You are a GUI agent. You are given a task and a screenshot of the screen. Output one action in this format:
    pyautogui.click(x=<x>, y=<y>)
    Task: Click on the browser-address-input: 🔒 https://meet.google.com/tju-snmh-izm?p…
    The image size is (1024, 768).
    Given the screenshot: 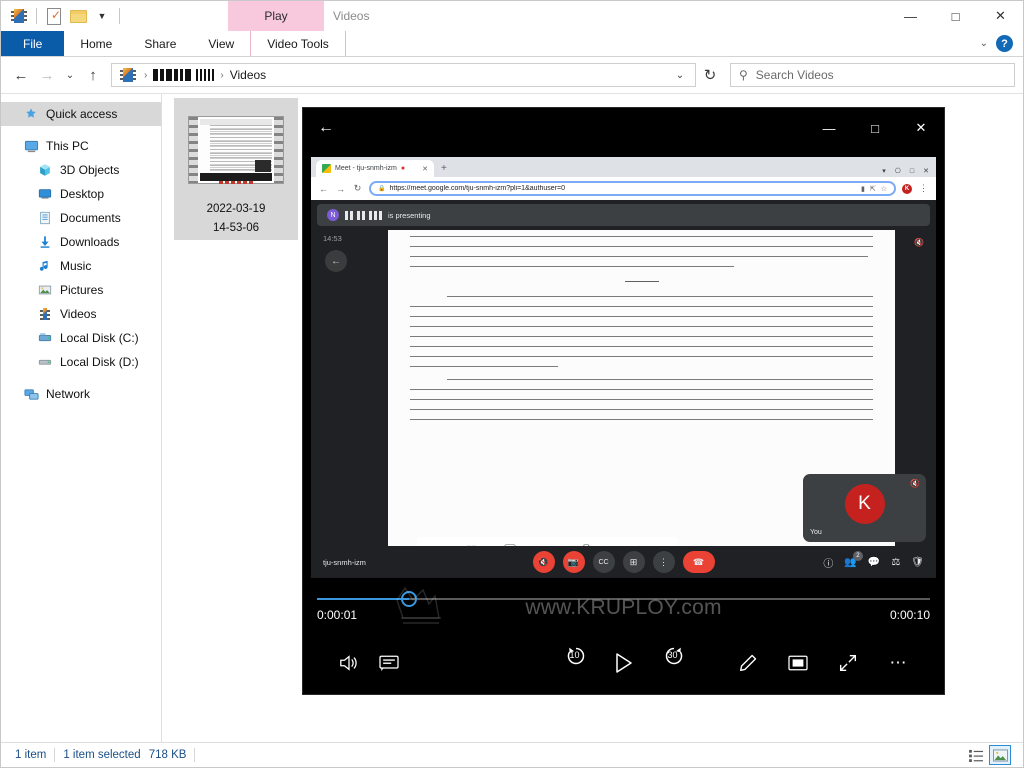 What is the action you would take?
    pyautogui.click(x=632, y=188)
    